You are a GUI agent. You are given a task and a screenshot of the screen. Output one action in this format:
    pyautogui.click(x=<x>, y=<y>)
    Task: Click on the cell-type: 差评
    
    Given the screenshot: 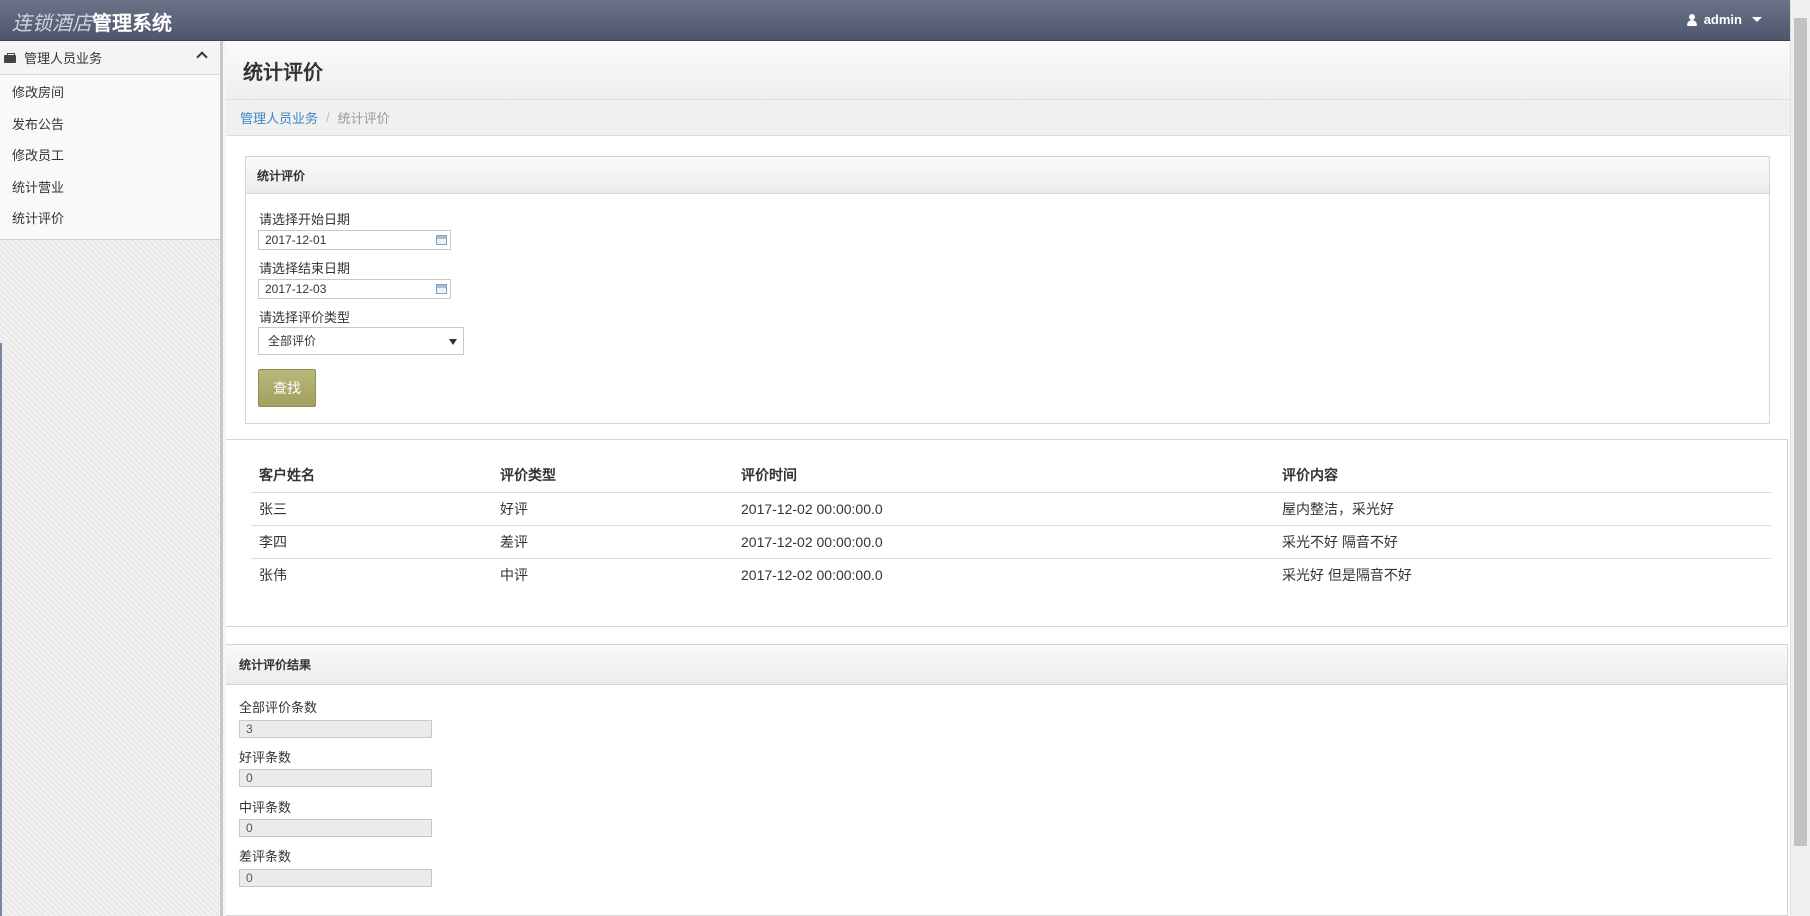 What is the action you would take?
    pyautogui.click(x=612, y=542)
    